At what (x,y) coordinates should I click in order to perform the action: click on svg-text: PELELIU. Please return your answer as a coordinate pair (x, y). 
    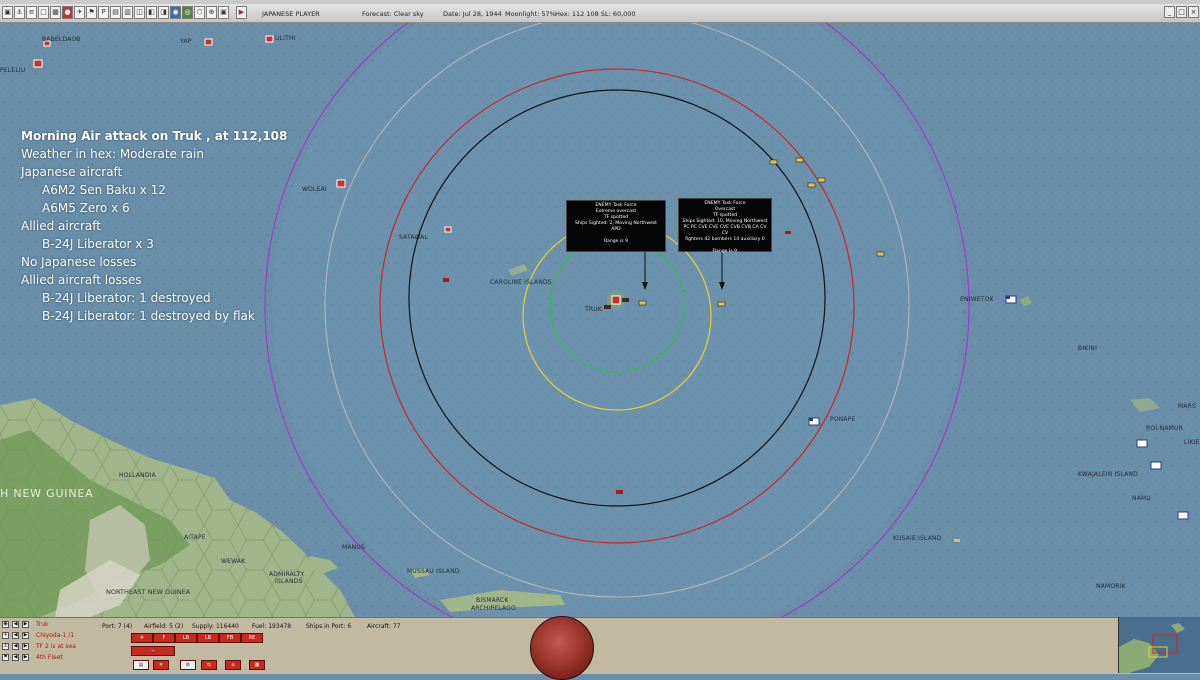
    Looking at the image, I should click on (12, 70).